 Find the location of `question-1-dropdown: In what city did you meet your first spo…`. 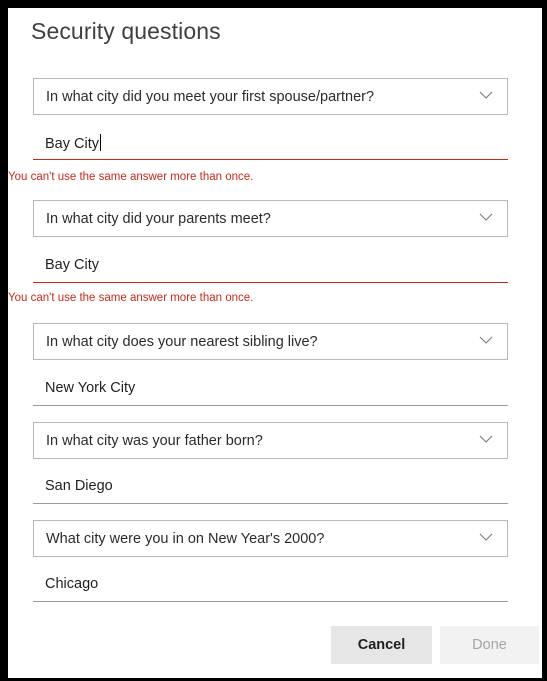

question-1-dropdown: In what city did you meet your first spo… is located at coordinates (270, 96).